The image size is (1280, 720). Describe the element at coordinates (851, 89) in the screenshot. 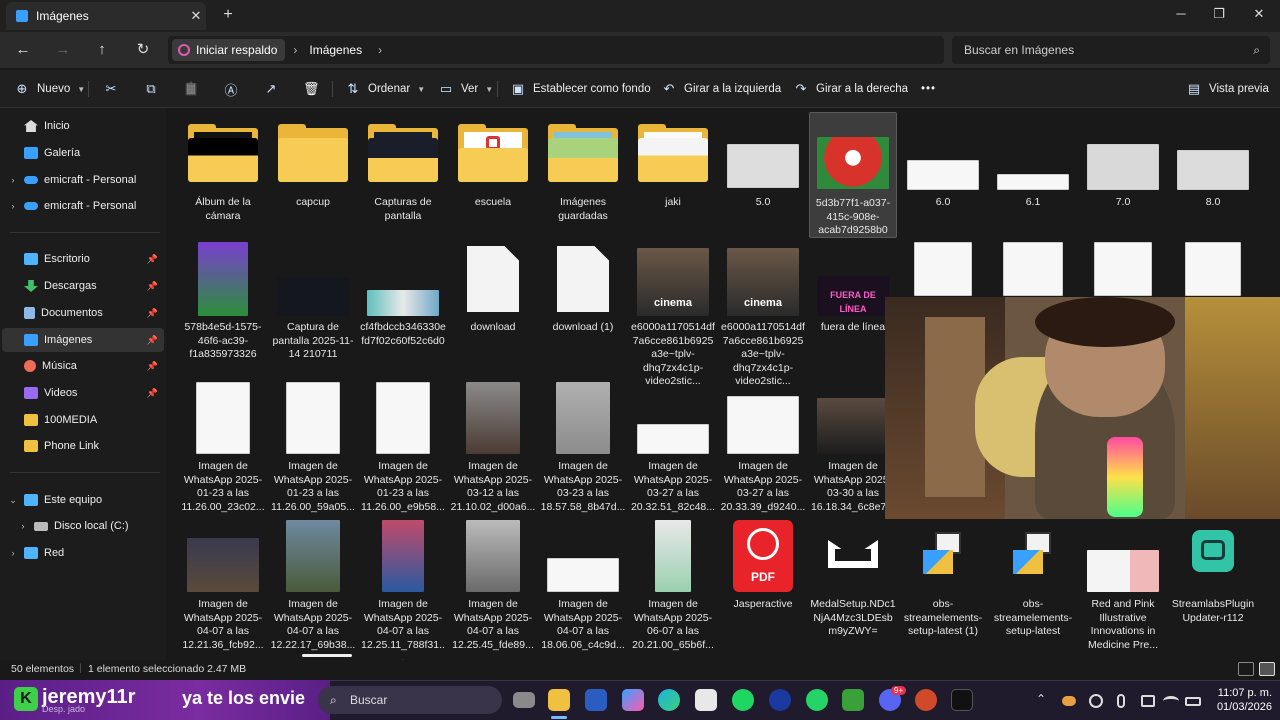

I see `rotate-right-button: ↷ Girar a la derecha` at that location.